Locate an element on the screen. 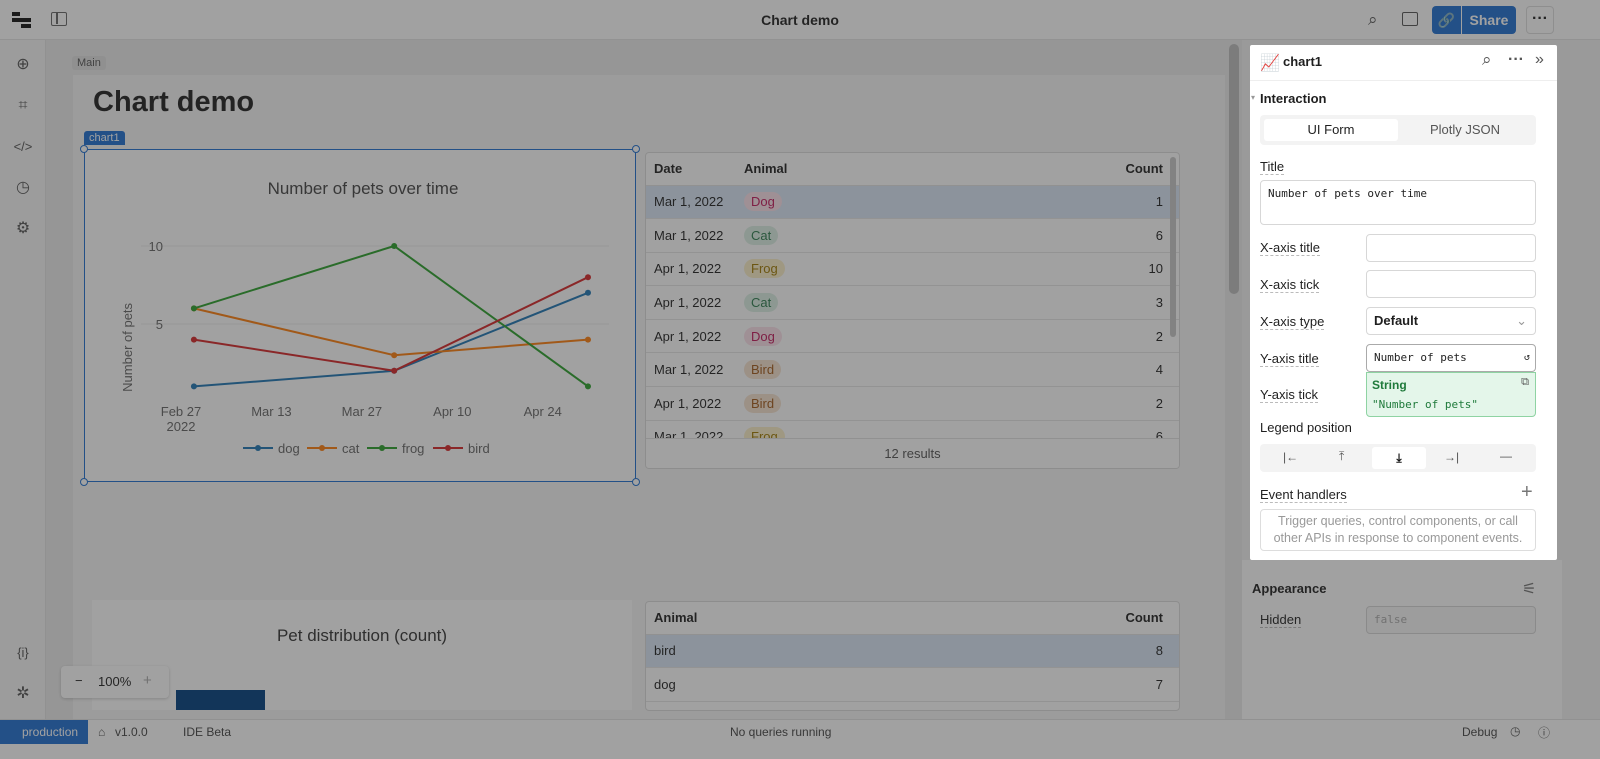 This screenshot has height=759, width=1600. legend-position-label: Legend position is located at coordinates (1306, 427).